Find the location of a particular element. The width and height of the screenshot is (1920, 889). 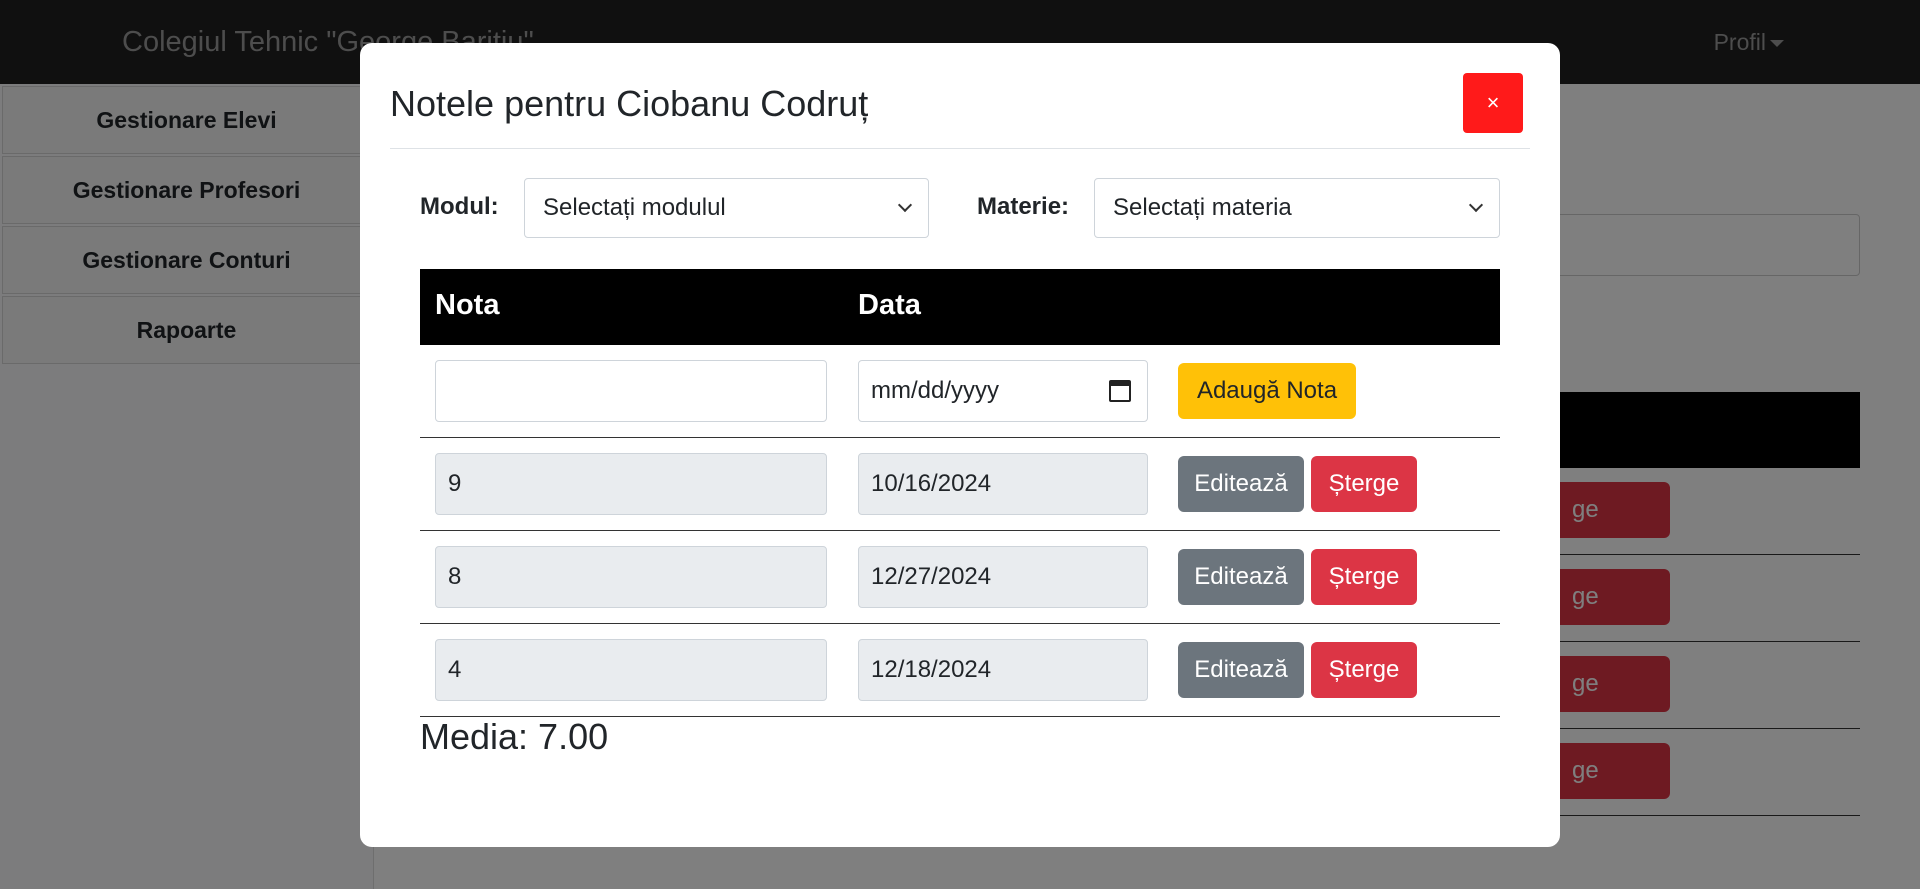

grade-field: 8 is located at coordinates (631, 577).